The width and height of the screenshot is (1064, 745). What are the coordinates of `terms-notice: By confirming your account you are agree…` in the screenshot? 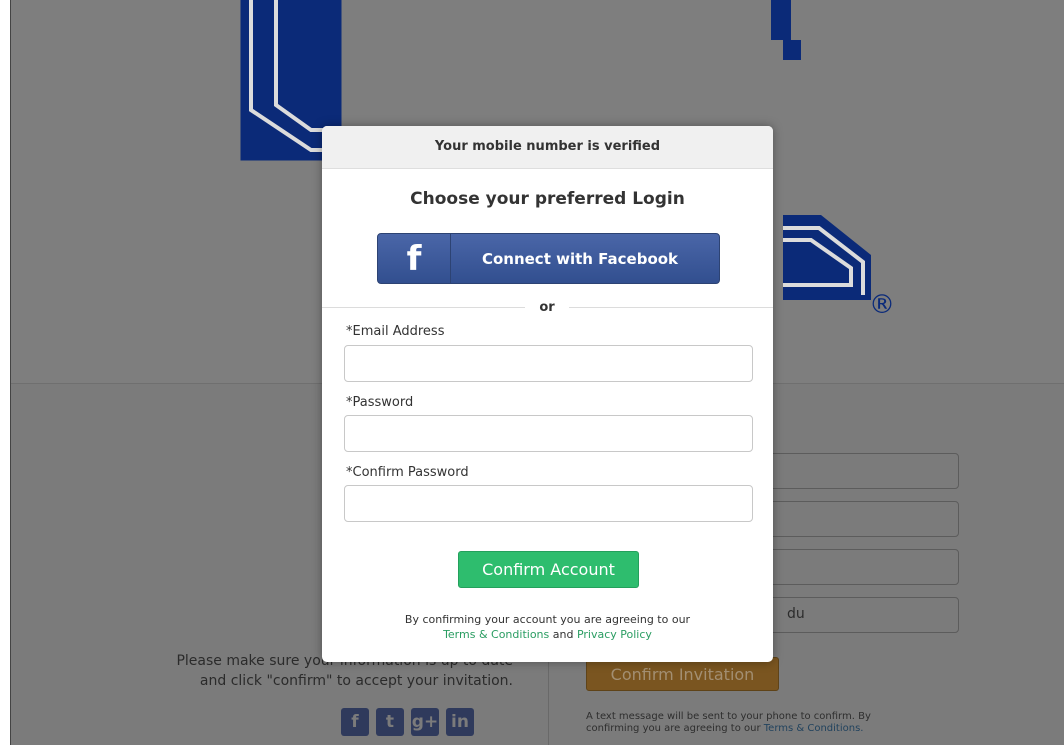 It's located at (547, 627).